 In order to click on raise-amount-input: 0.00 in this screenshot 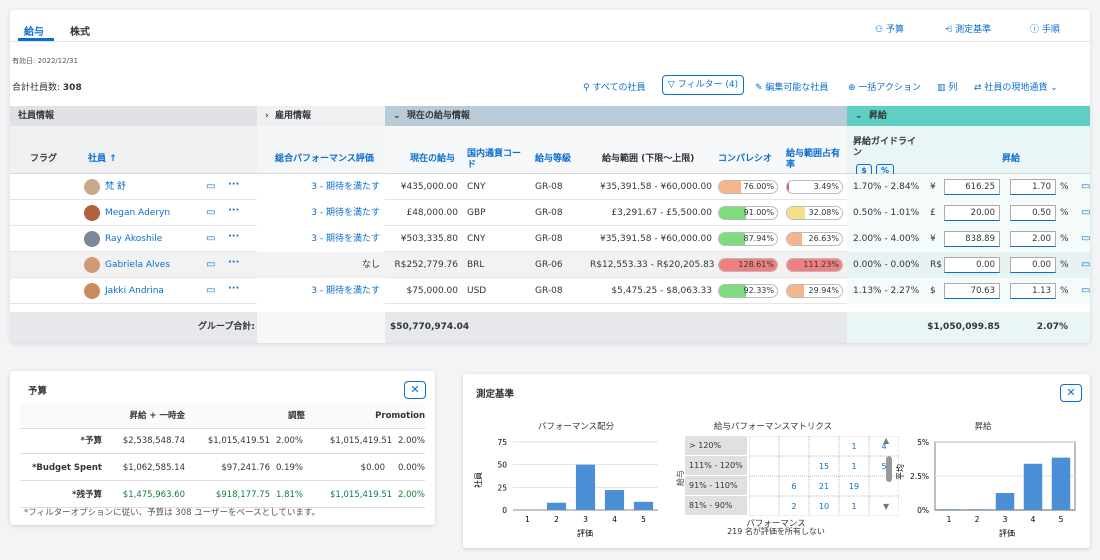, I will do `click(972, 265)`.